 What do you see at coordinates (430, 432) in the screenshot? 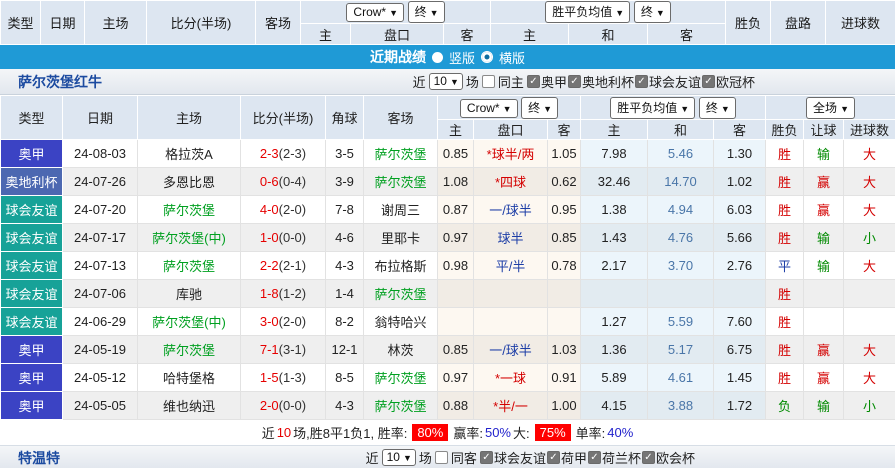
I see `win-rate-badge: 80%` at bounding box center [430, 432].